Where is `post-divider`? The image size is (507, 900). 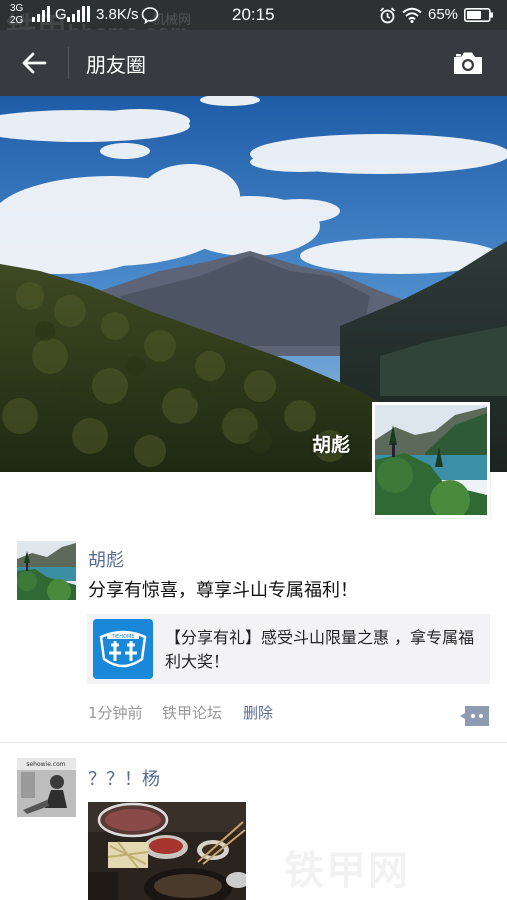 post-divider is located at coordinates (253, 742).